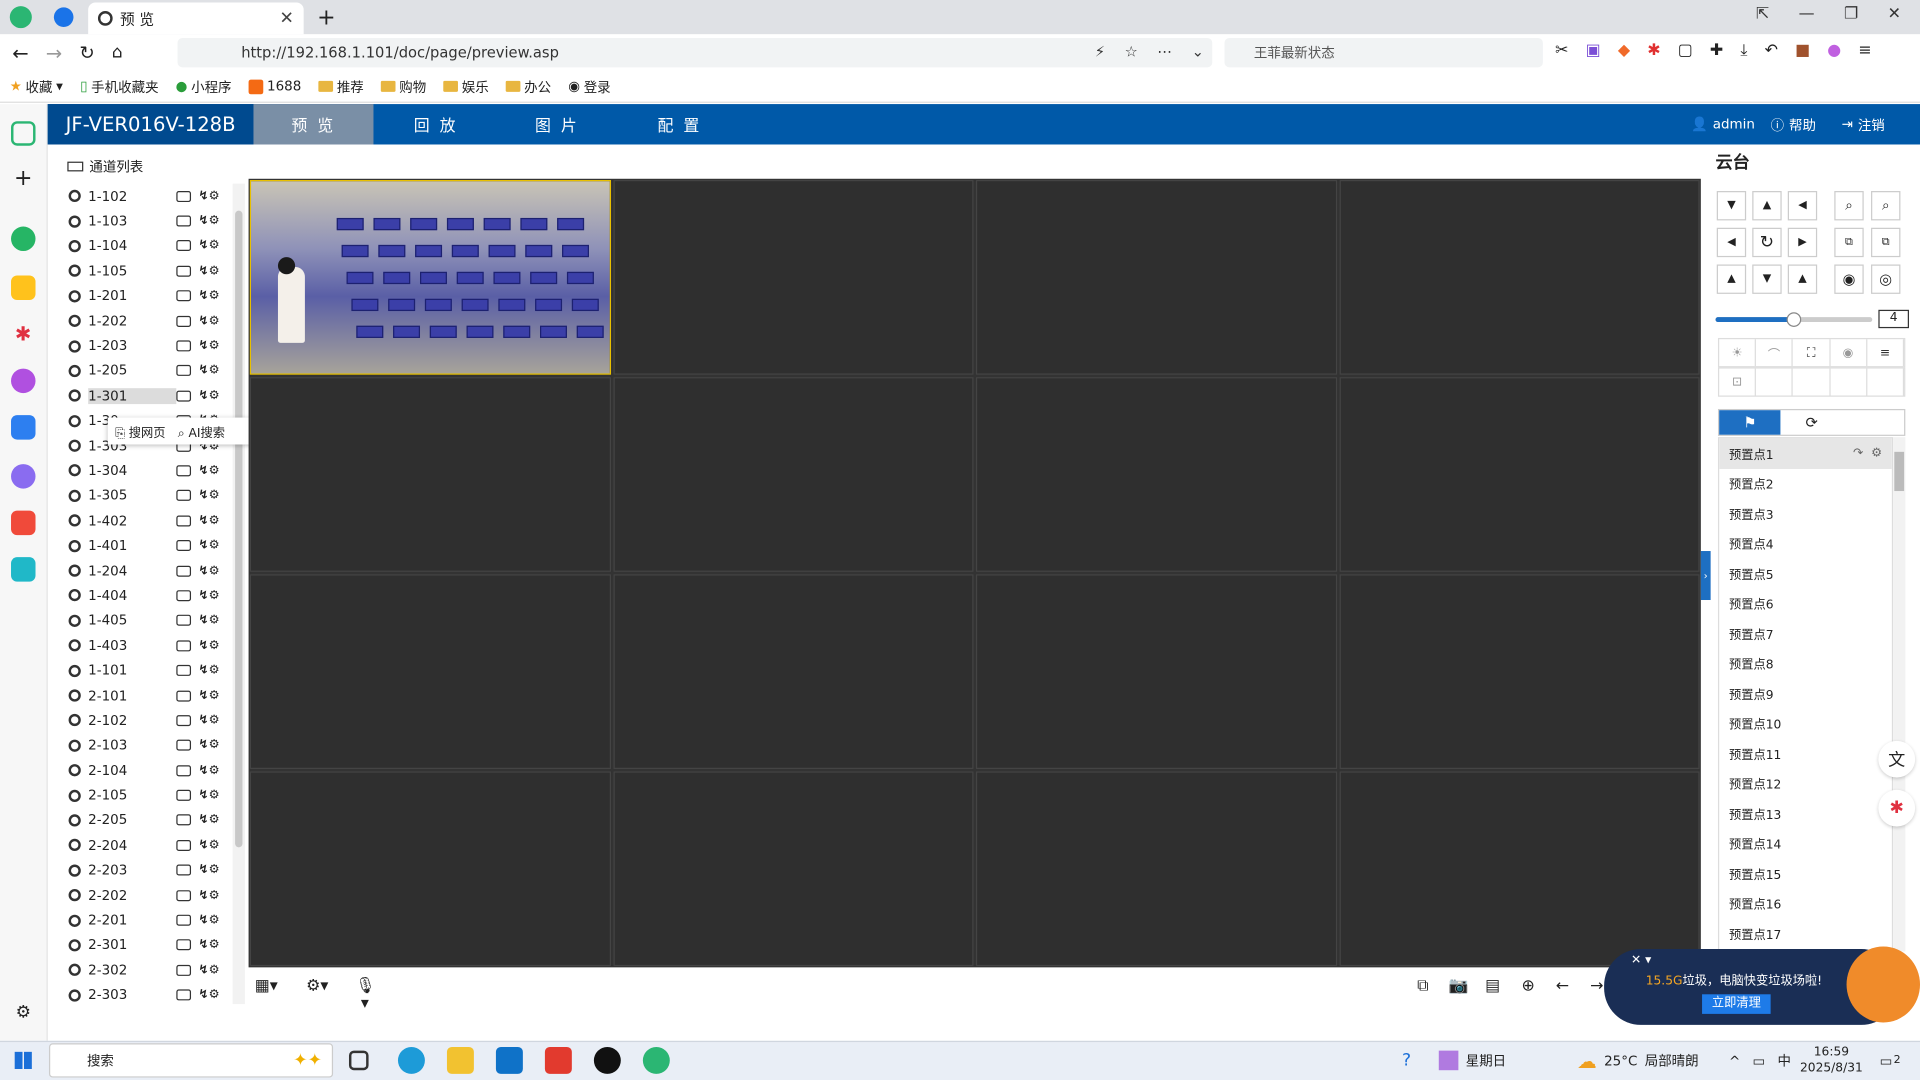 This screenshot has width=1920, height=1080. What do you see at coordinates (1794, 319) in the screenshot?
I see `ptz-speed-slider` at bounding box center [1794, 319].